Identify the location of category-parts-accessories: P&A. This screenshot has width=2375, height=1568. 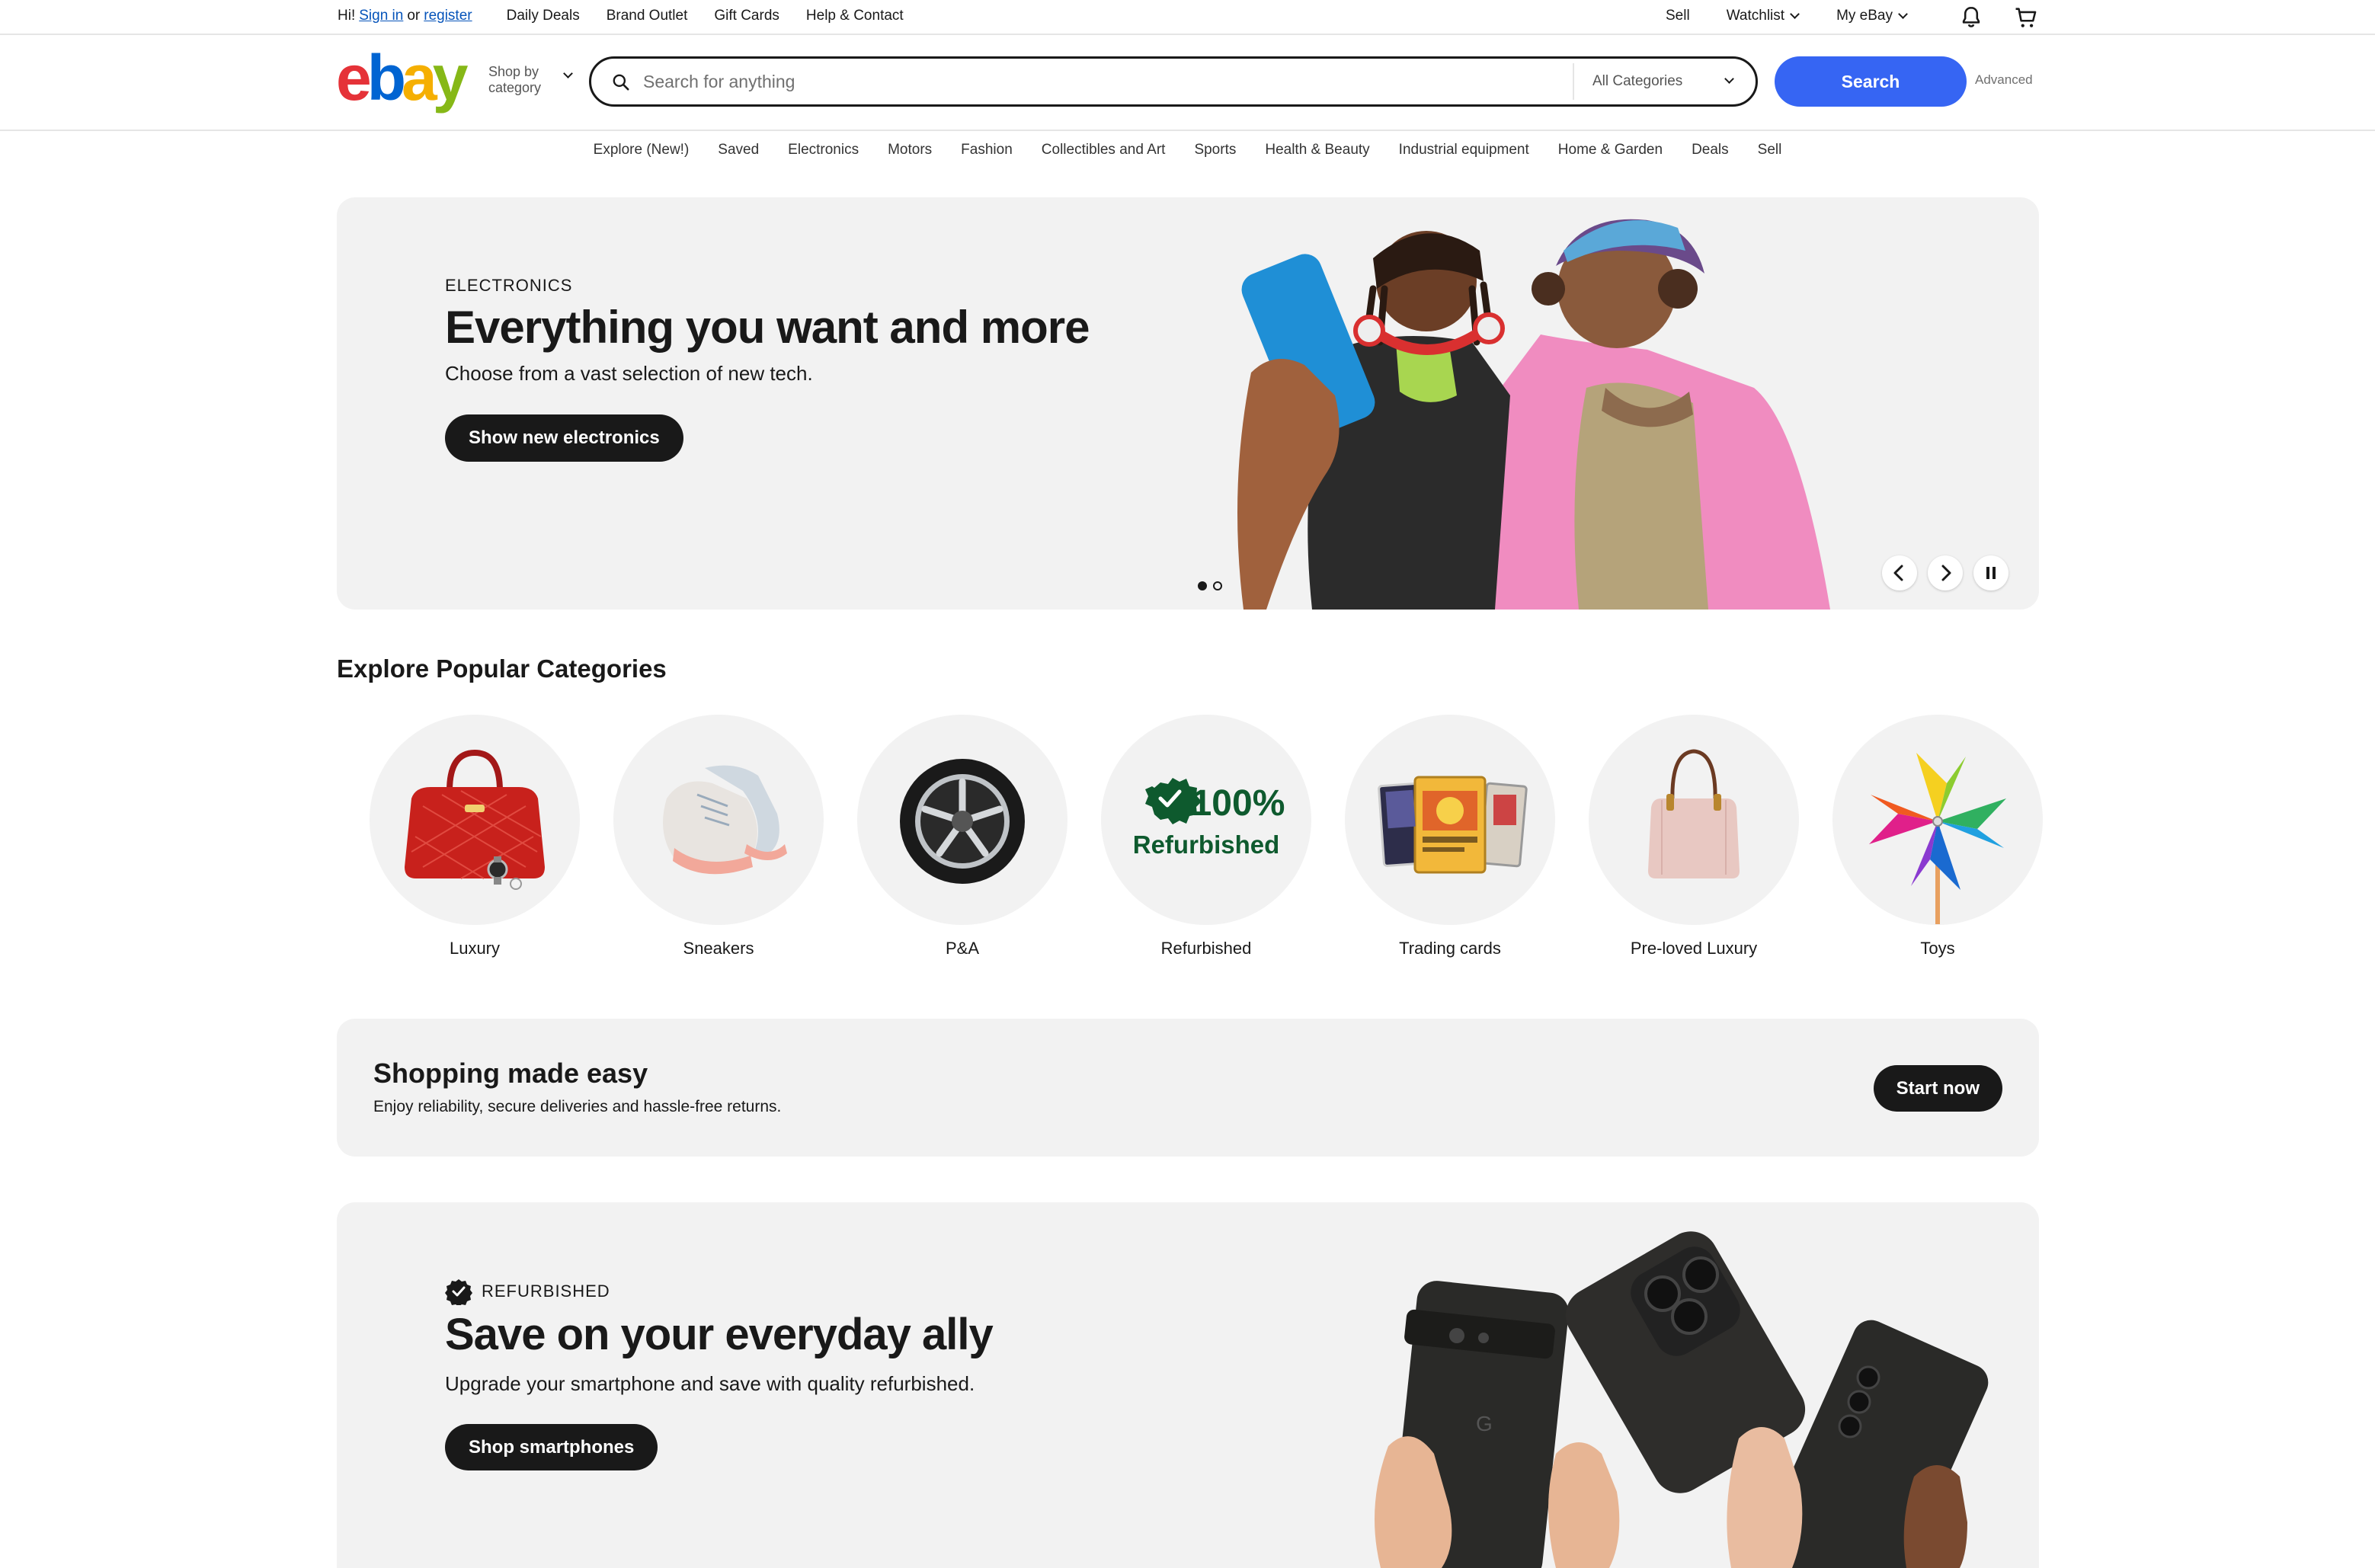
(962, 836).